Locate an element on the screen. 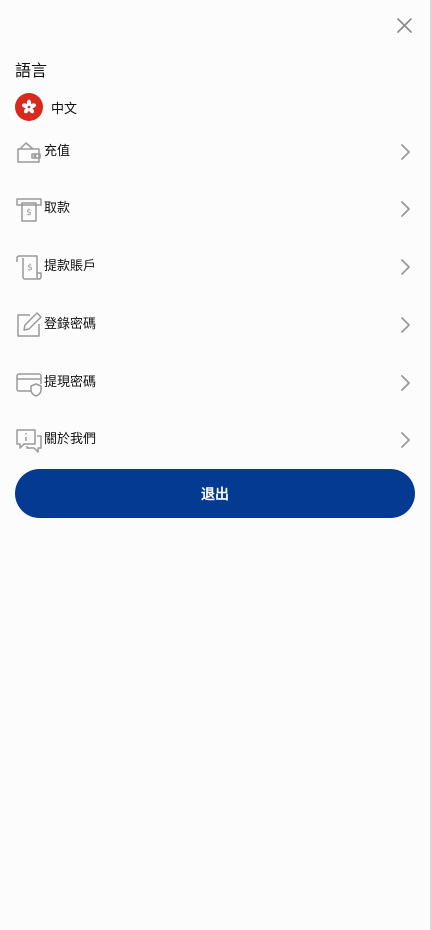  receipt-account-icon: $ is located at coordinates (29, 267).